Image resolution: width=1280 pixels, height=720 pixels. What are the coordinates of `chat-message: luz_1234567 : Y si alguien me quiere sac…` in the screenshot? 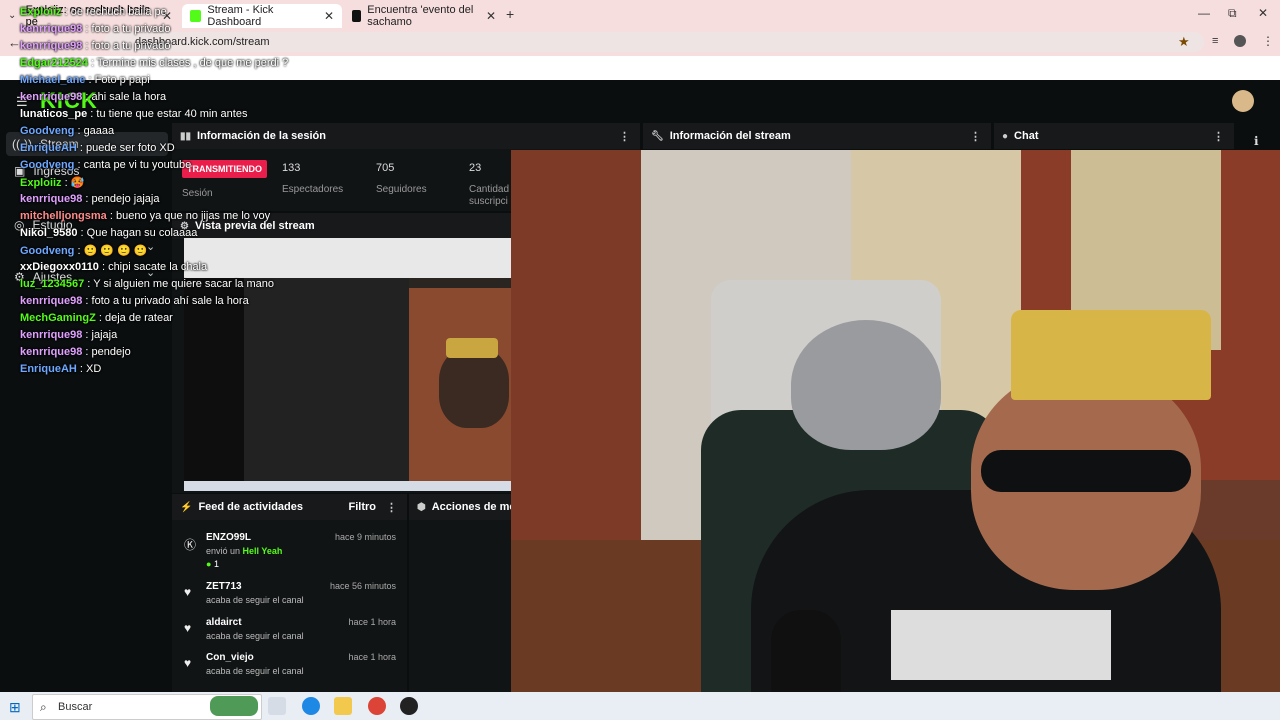 It's located at (147, 284).